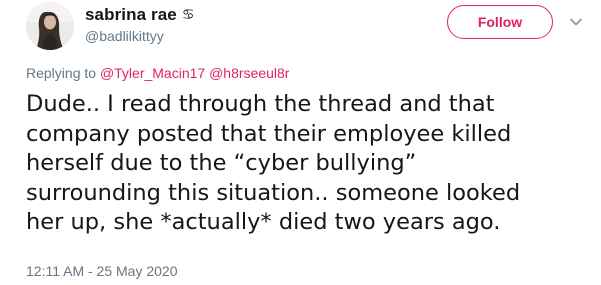 The height and width of the screenshot is (285, 601). Describe the element at coordinates (500, 22) in the screenshot. I see `follow-button: Follow` at that location.